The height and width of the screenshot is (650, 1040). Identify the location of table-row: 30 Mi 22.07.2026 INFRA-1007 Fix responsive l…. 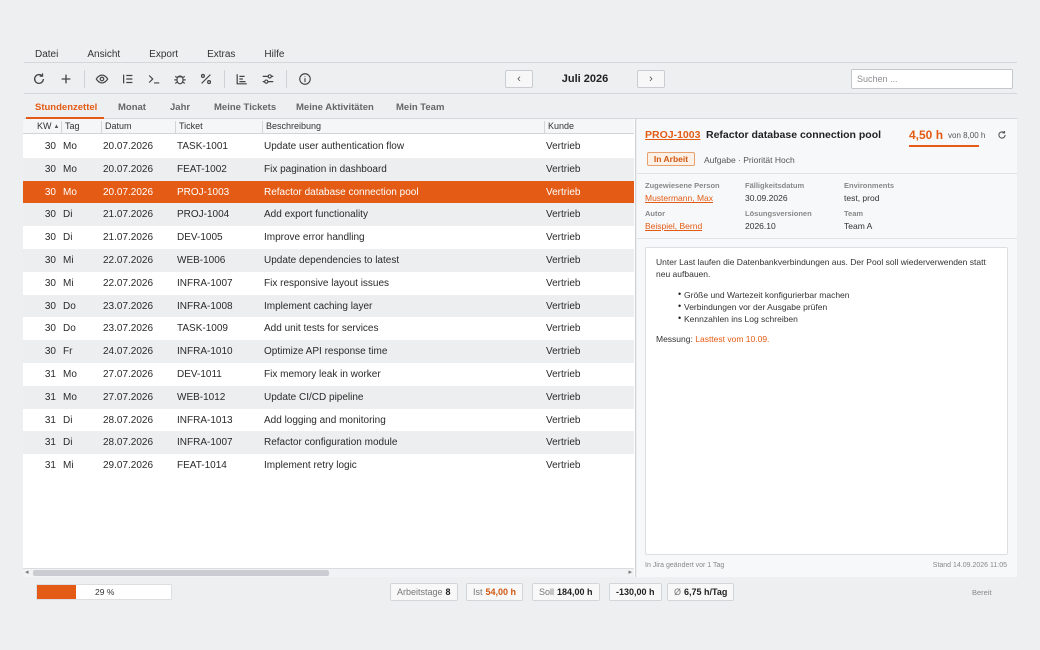
(328, 283).